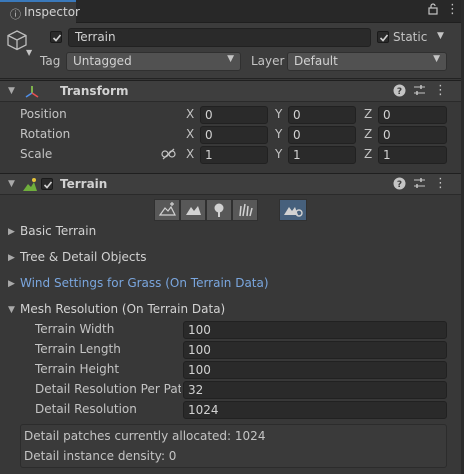  What do you see at coordinates (84, 184) in the screenshot?
I see `terrain-title: Terrain` at bounding box center [84, 184].